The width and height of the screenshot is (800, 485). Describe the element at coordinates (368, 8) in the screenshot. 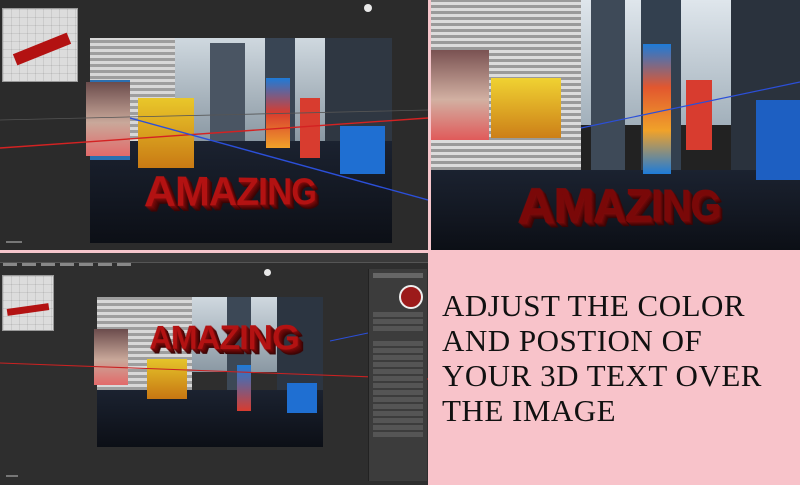

I see `circle-icon` at that location.